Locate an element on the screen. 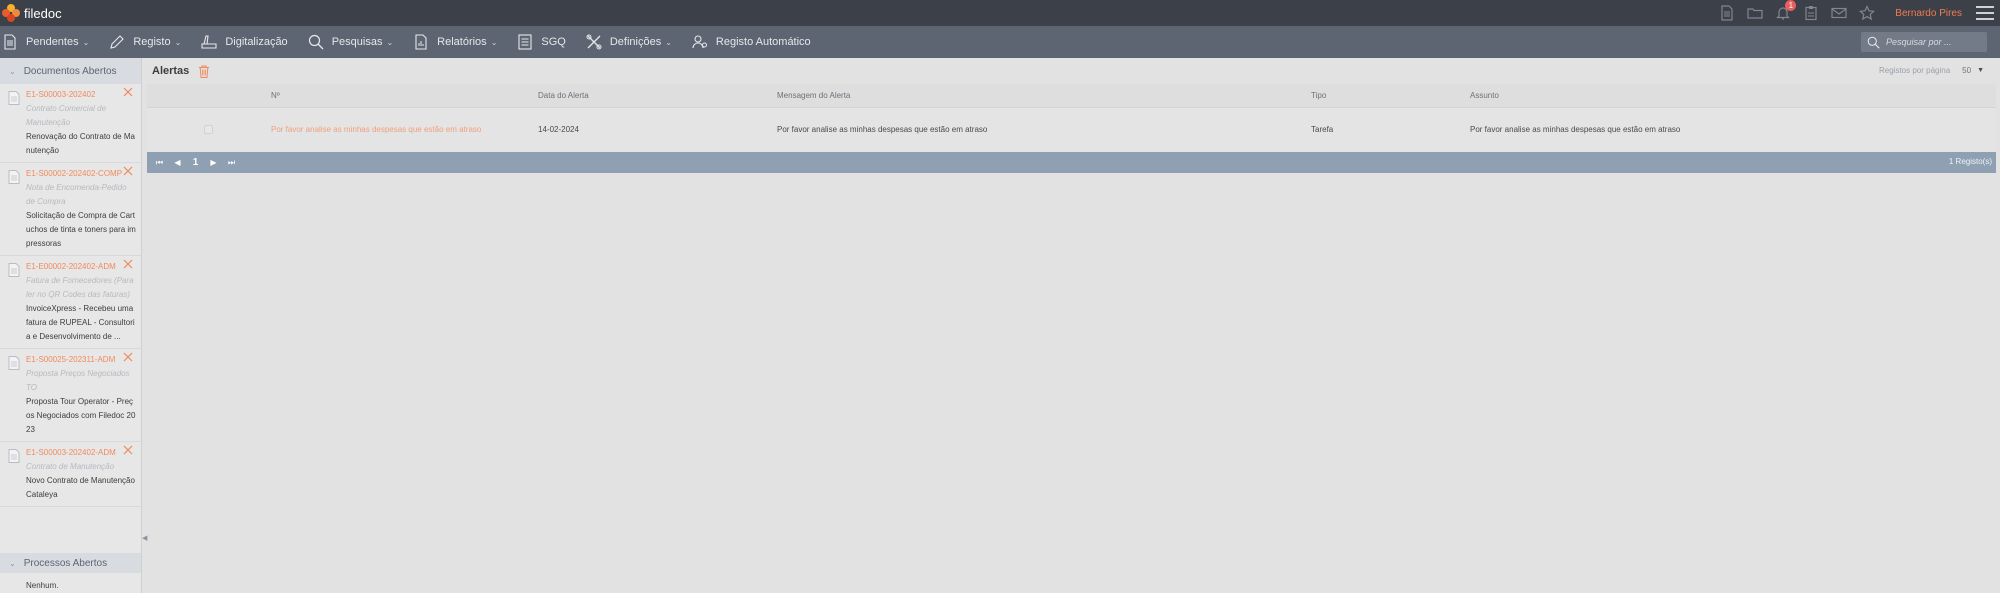 The height and width of the screenshot is (593, 2000). nav-label: Pesquisas is located at coordinates (357, 42).